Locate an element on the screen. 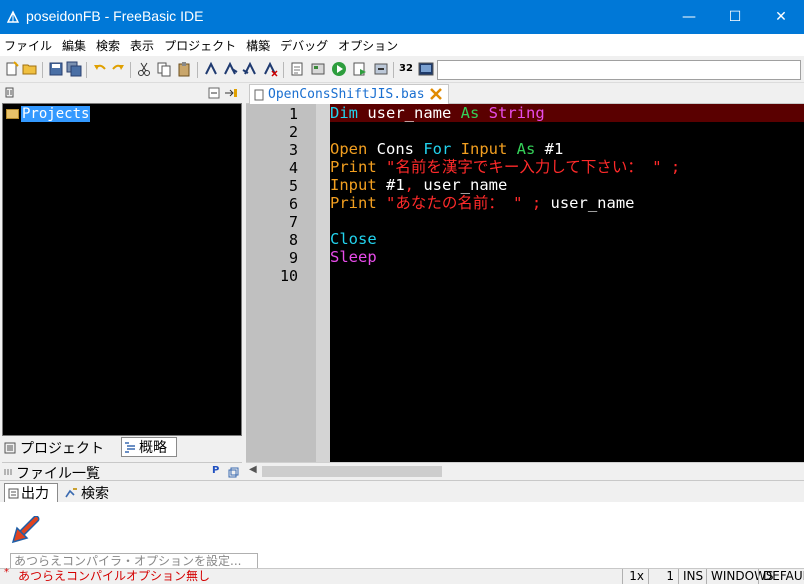 This screenshot has width=804, height=584. status-encoding: DEFAULT is located at coordinates (781, 576).